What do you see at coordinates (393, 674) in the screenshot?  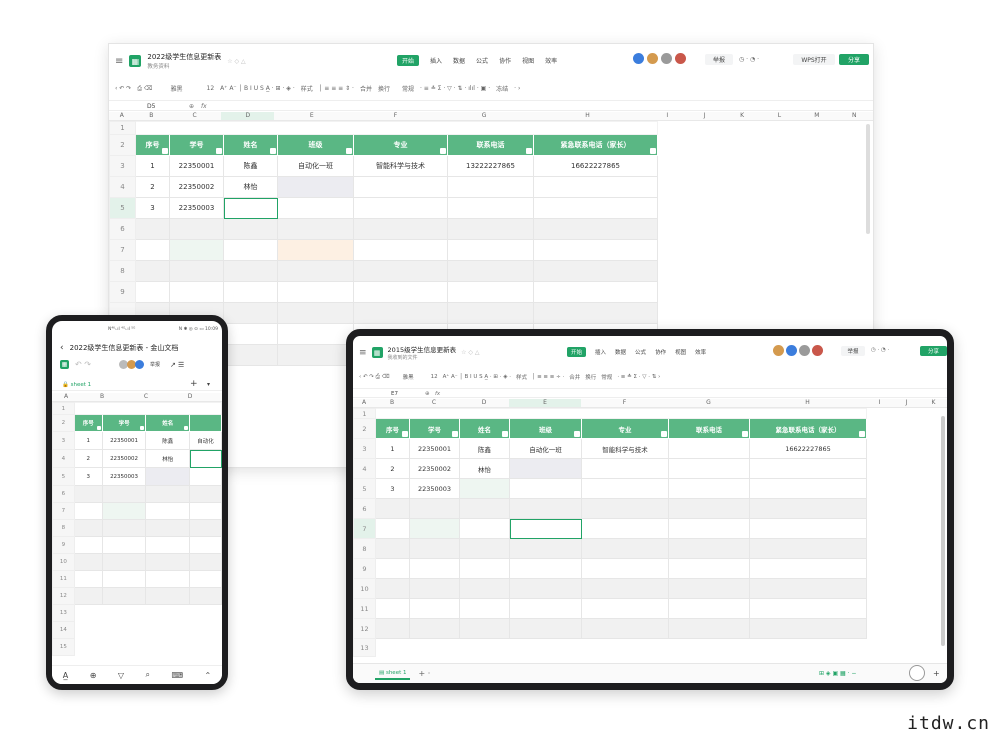 I see `sheet-tab: ▤ sheet 1` at bounding box center [393, 674].